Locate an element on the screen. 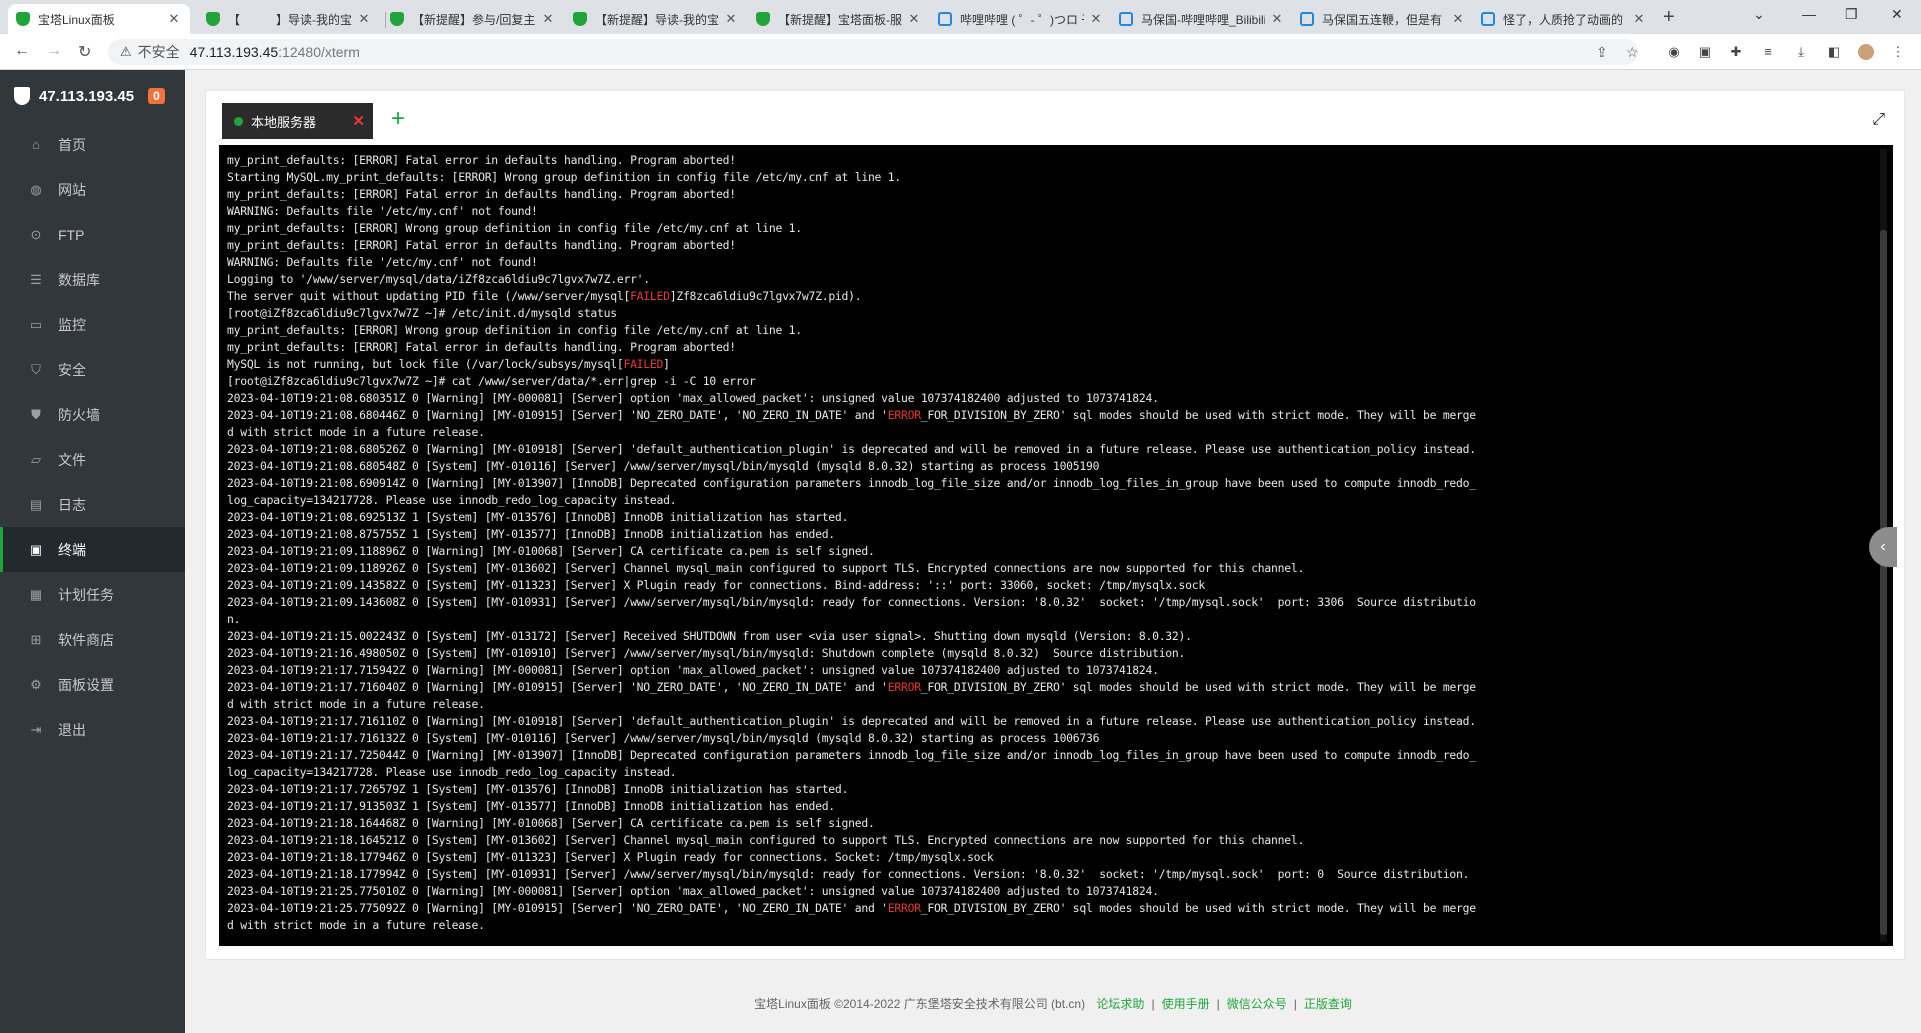  browser-tab: 【 】导读-我的宝 ✕ is located at coordinates (289, 19).